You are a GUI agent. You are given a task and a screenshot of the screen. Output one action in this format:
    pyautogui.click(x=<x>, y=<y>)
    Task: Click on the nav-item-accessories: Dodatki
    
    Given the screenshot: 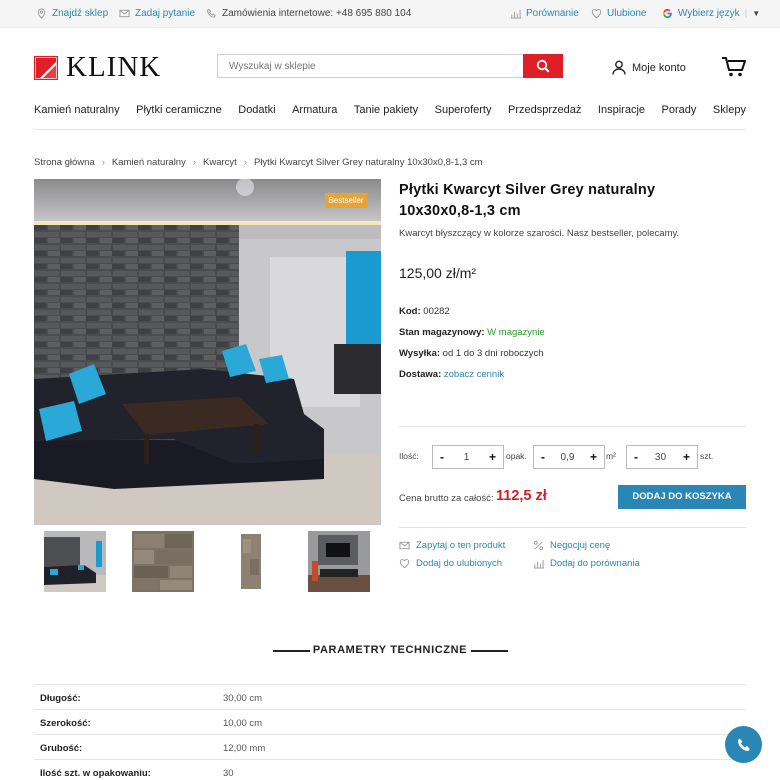 What is the action you would take?
    pyautogui.click(x=256, y=116)
    